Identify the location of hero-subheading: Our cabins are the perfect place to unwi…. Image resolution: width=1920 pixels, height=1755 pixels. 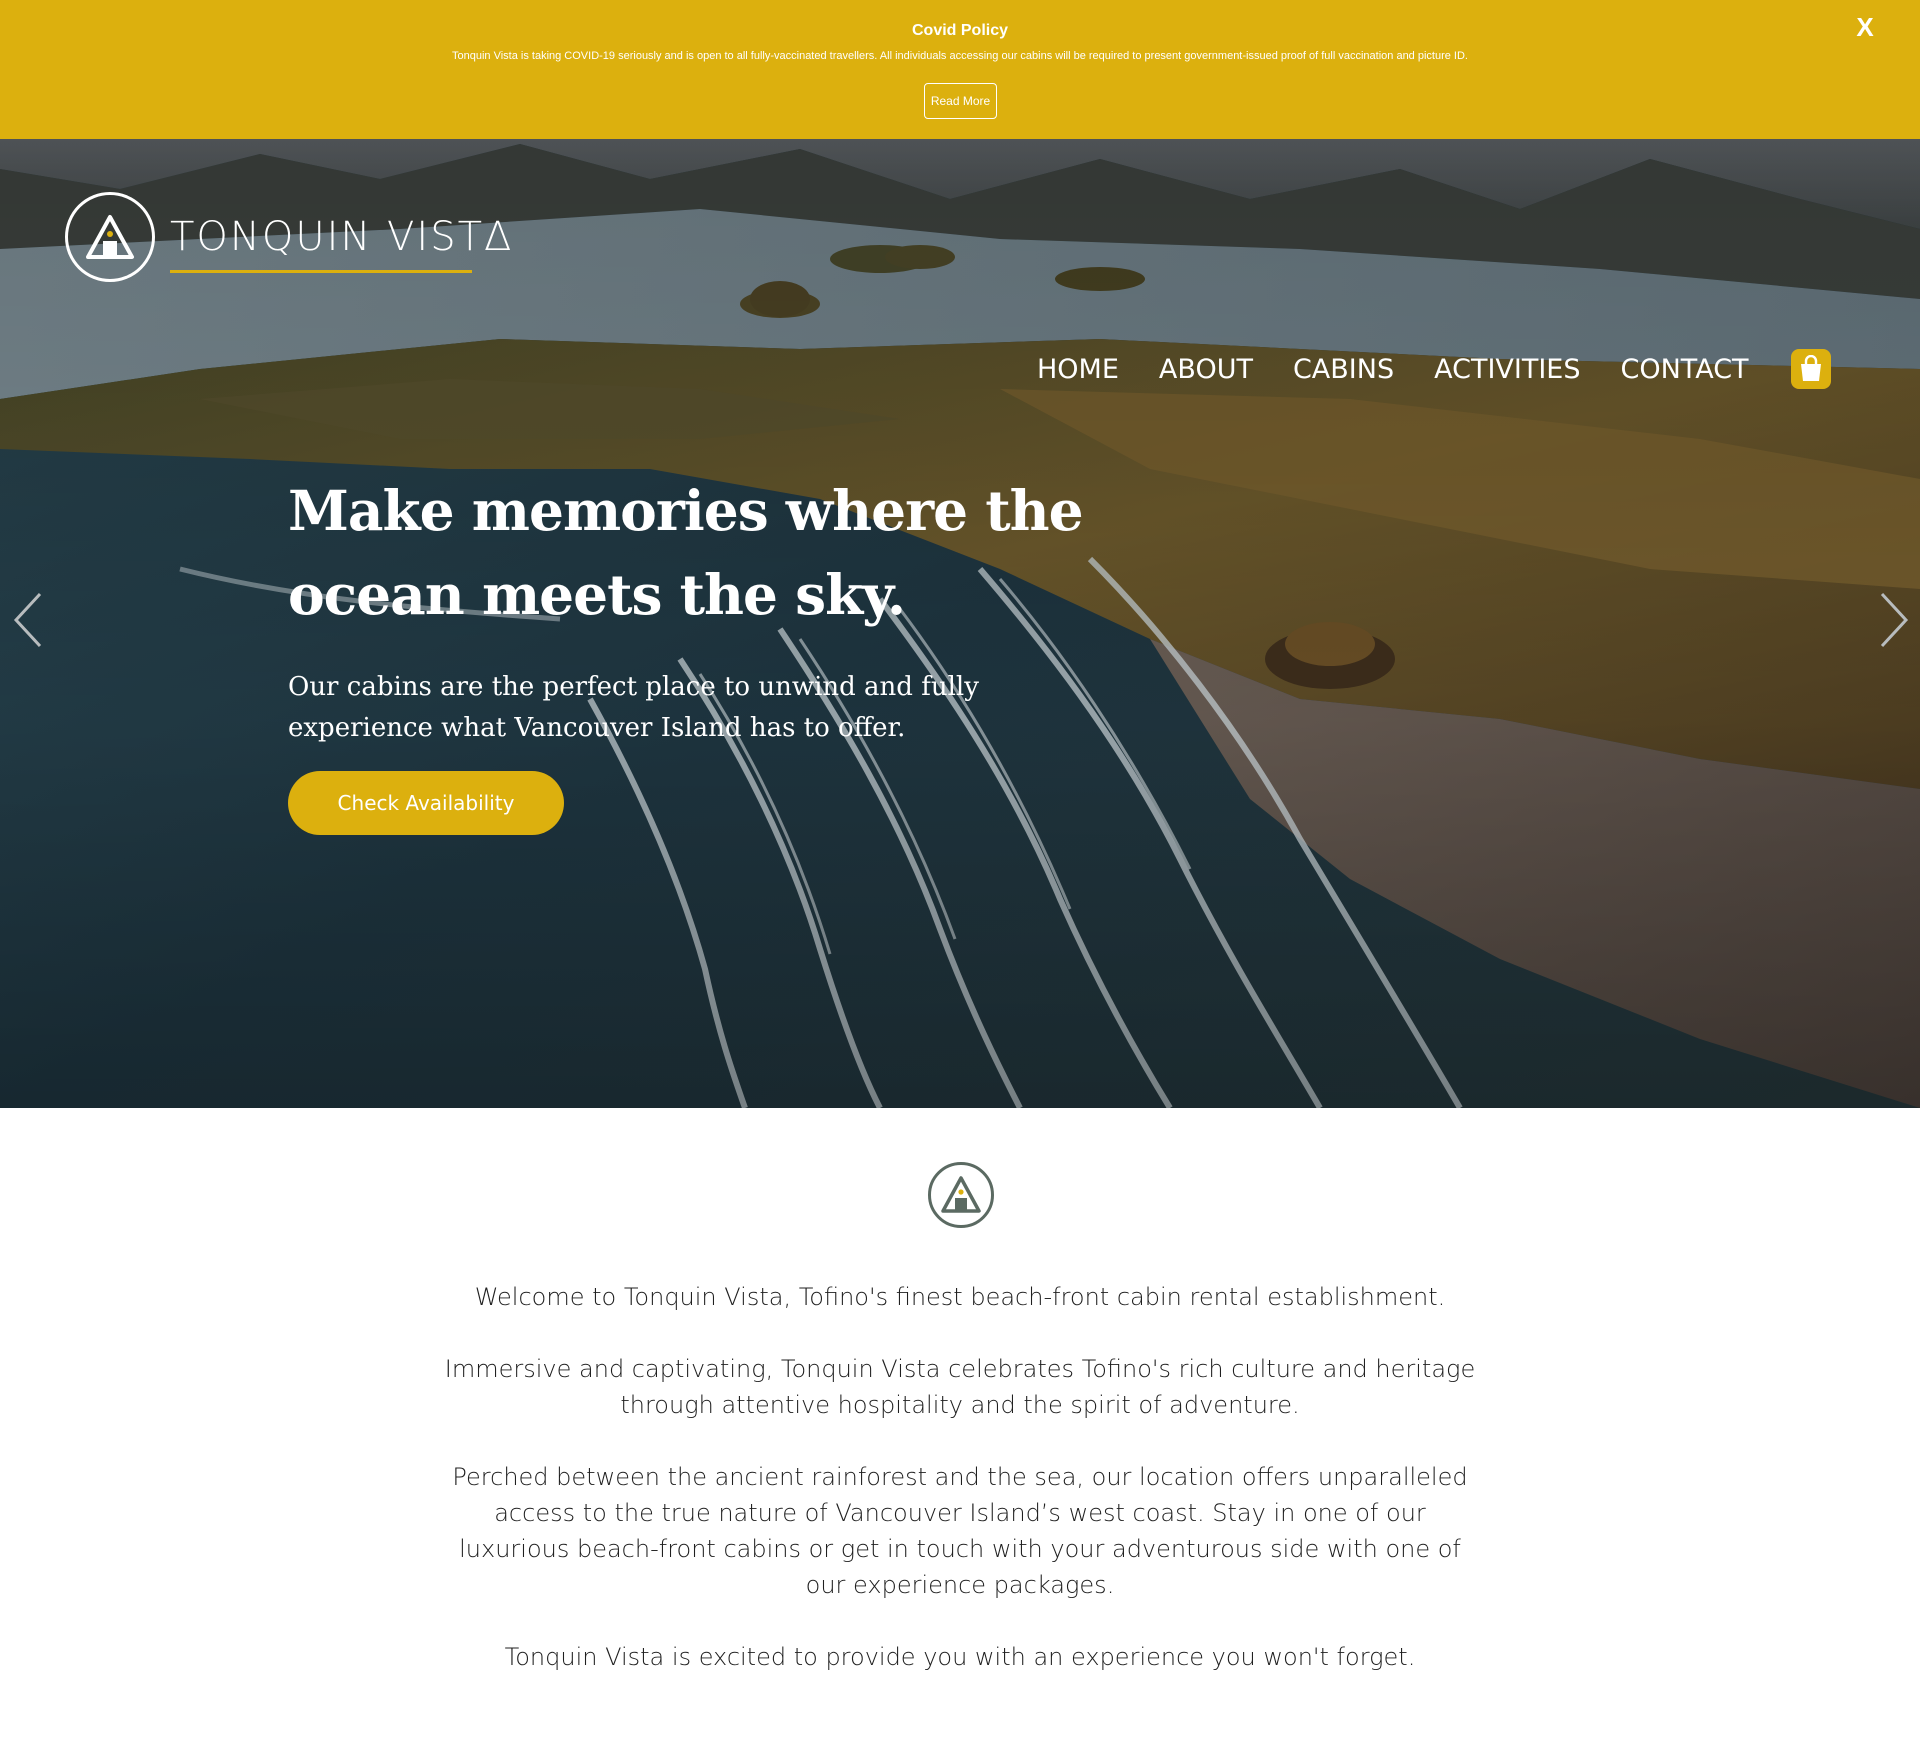
(633, 707).